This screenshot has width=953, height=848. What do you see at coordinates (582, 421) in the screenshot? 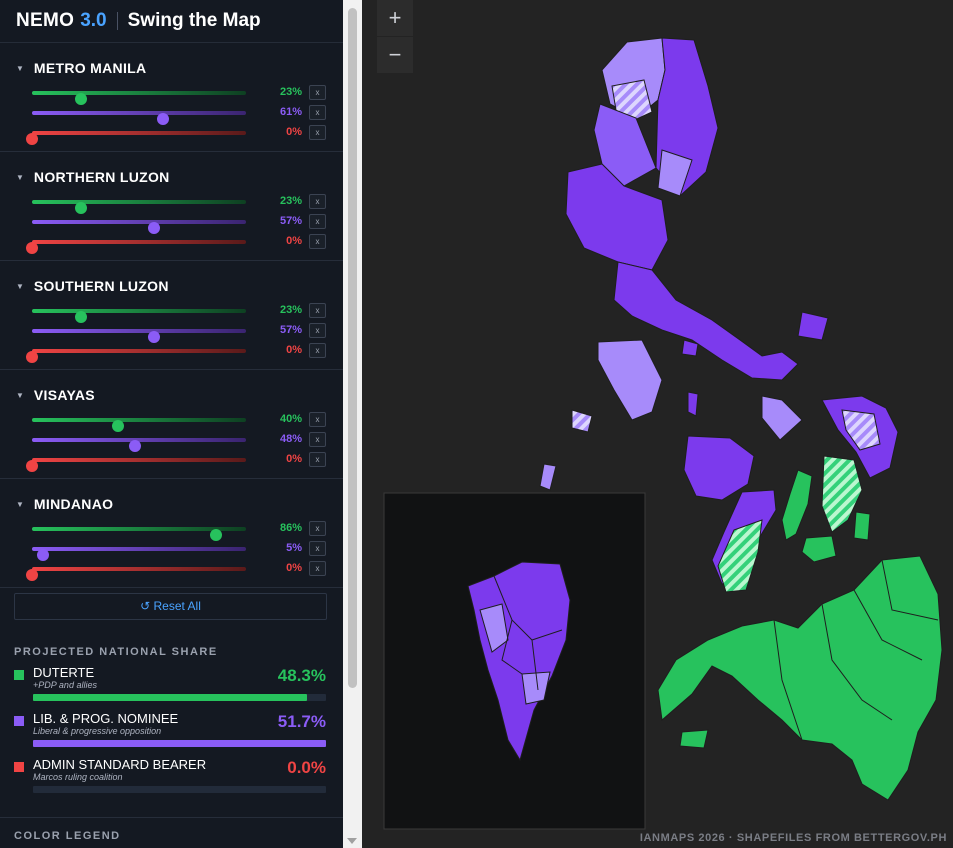
I see `region-calamian` at bounding box center [582, 421].